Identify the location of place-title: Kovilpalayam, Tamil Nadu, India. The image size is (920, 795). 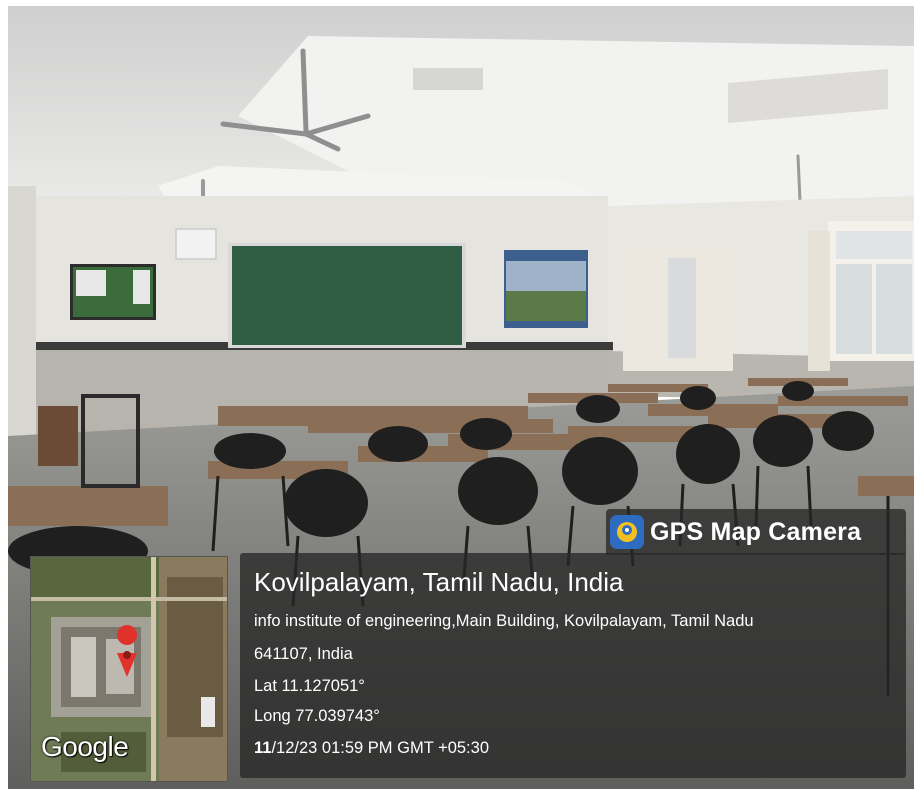
(439, 582).